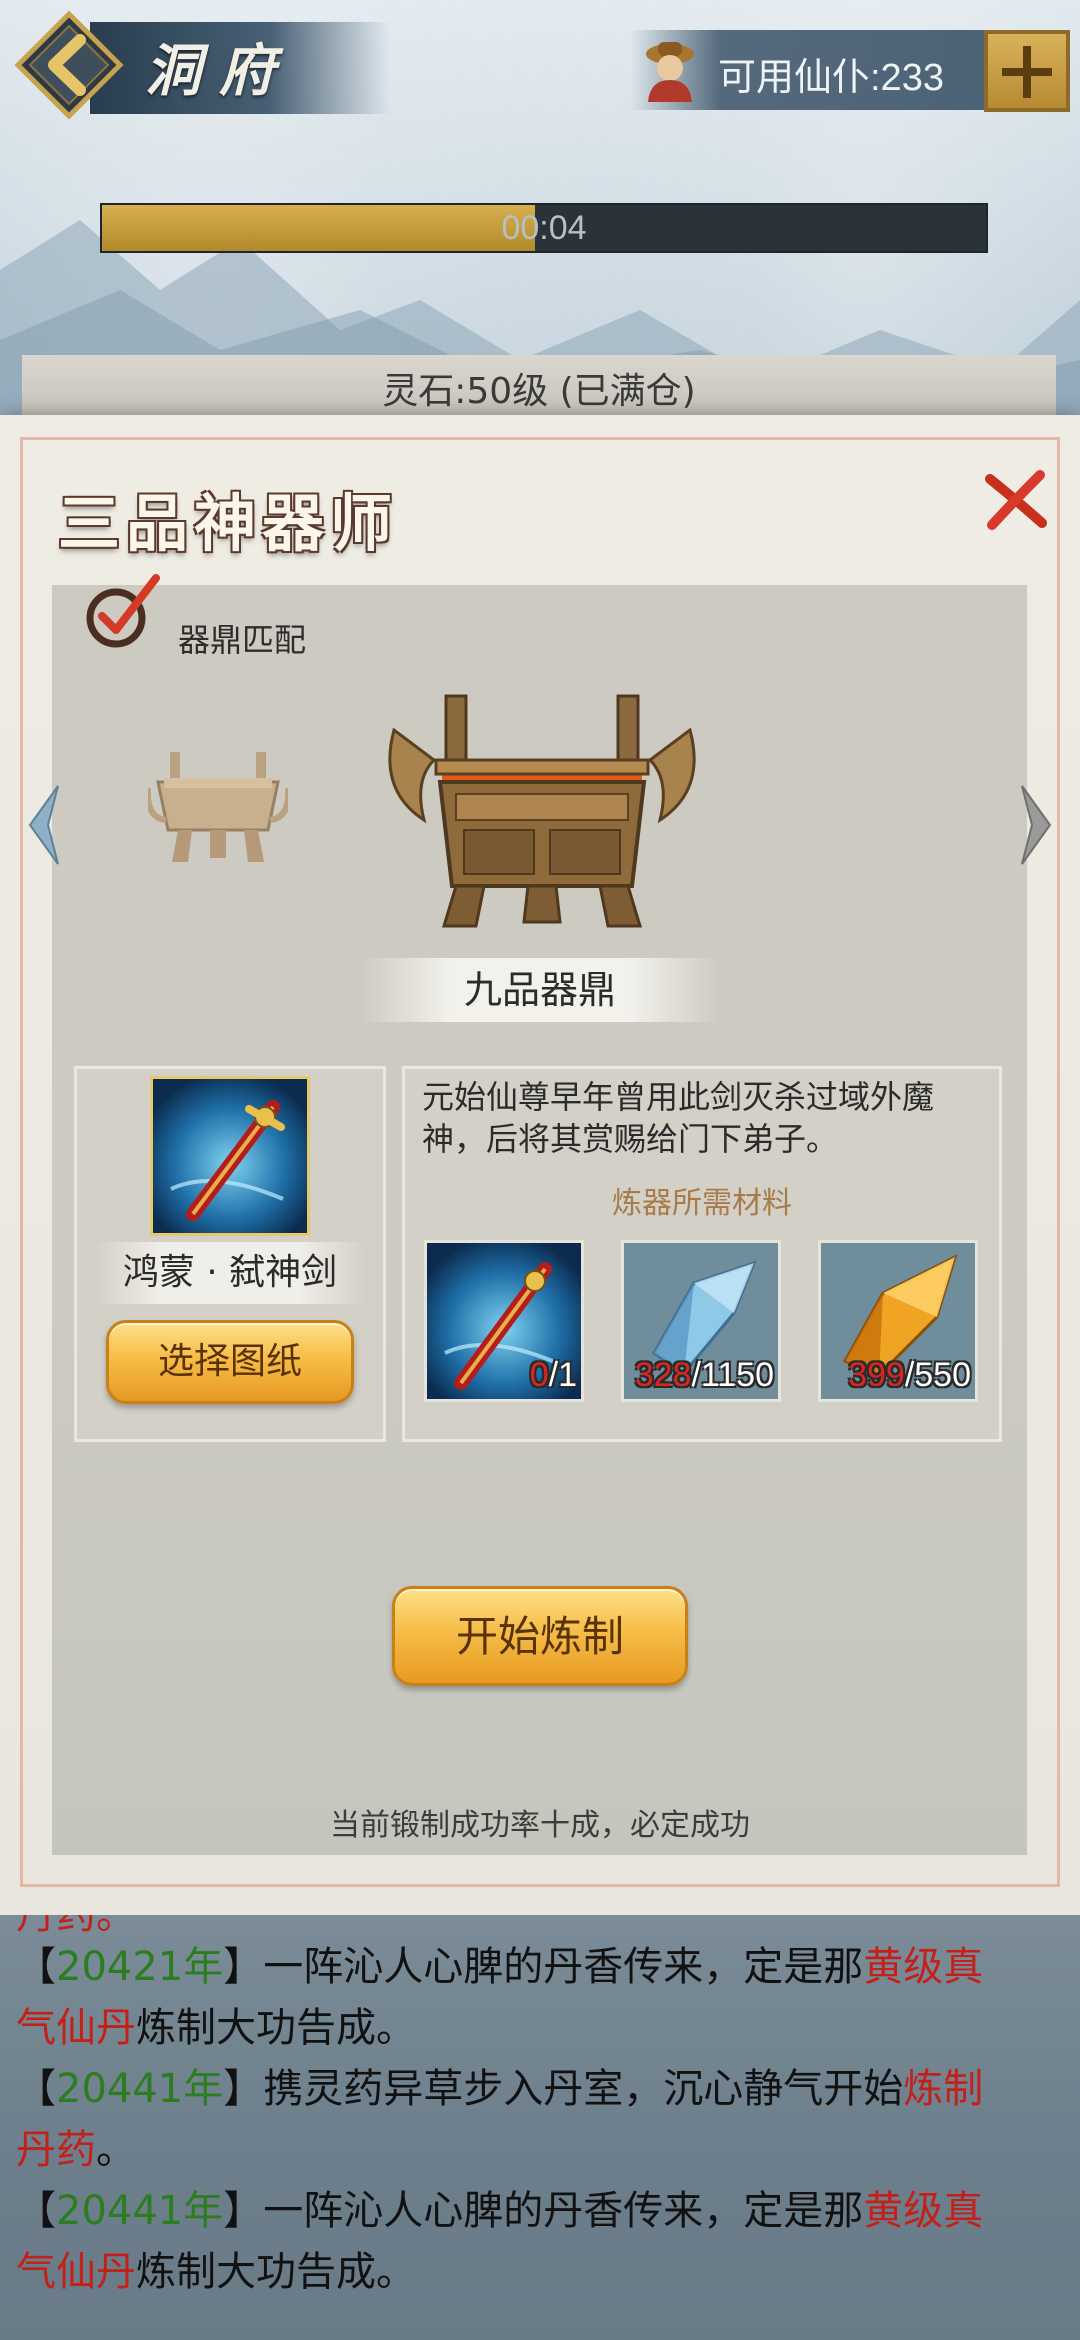 The image size is (1080, 2340). I want to click on materials-header: 炼器所需材料, so click(702, 1203).